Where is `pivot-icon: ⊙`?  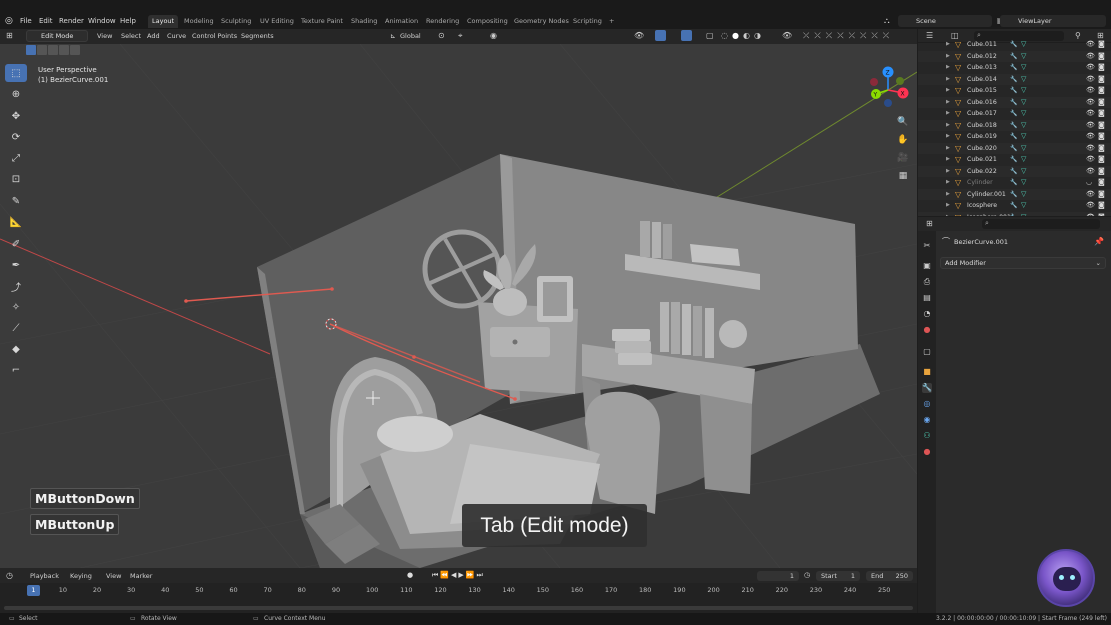
pivot-icon: ⊙ is located at coordinates (441, 35).